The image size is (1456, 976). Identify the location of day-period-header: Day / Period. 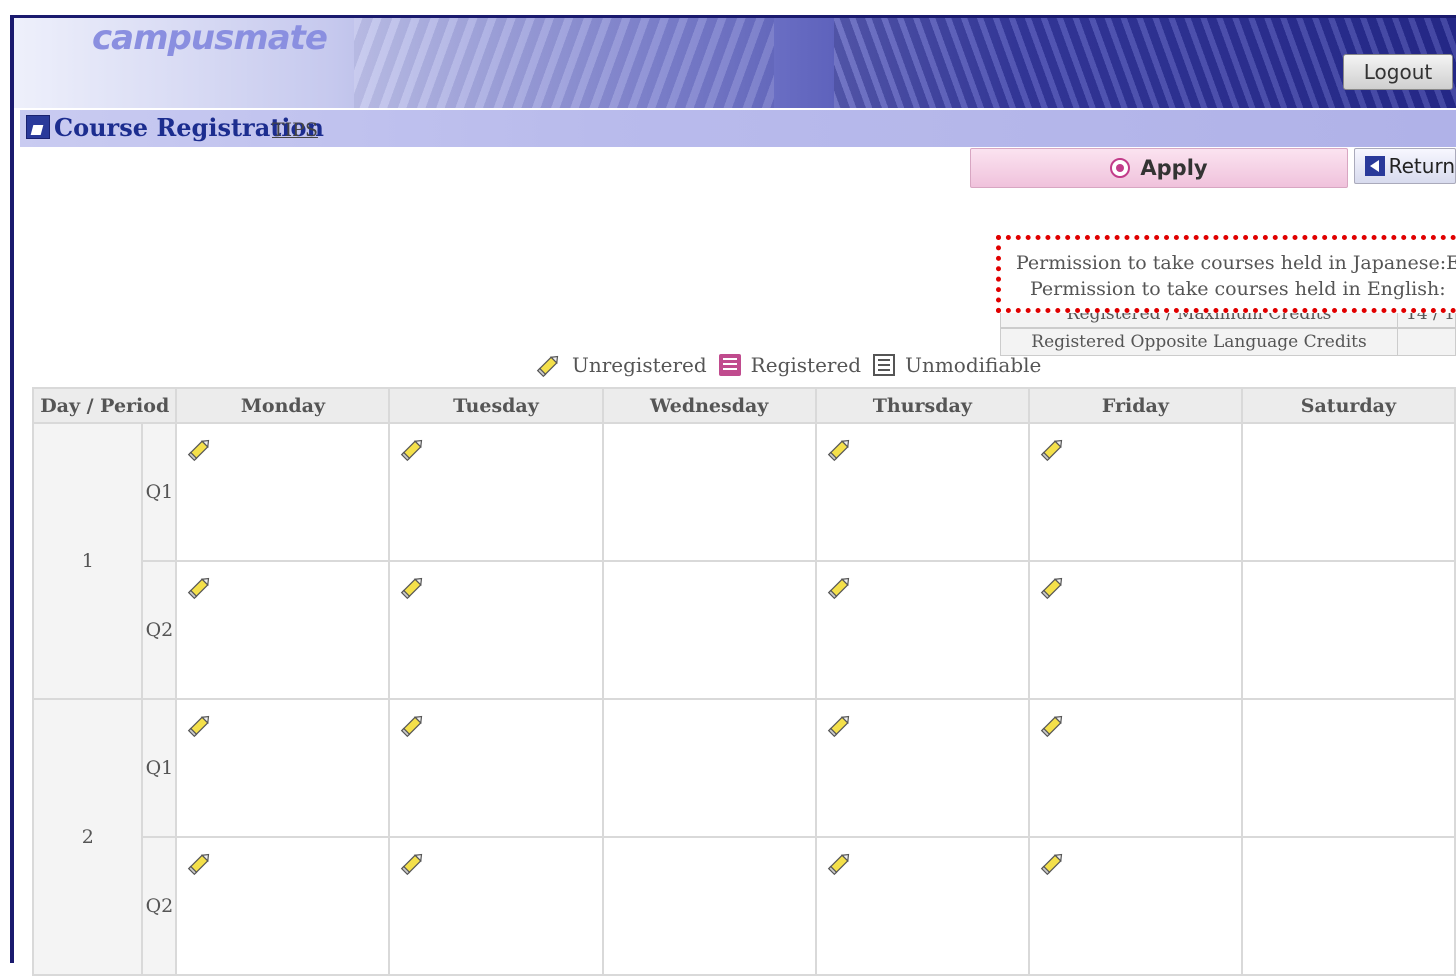
(104, 405).